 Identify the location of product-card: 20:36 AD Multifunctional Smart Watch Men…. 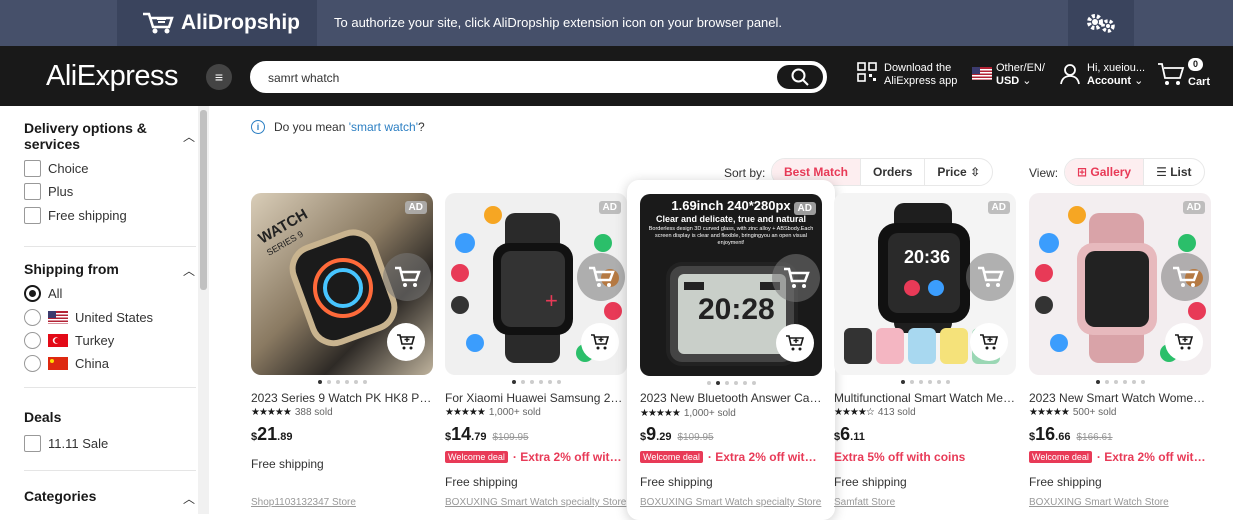
(925, 353).